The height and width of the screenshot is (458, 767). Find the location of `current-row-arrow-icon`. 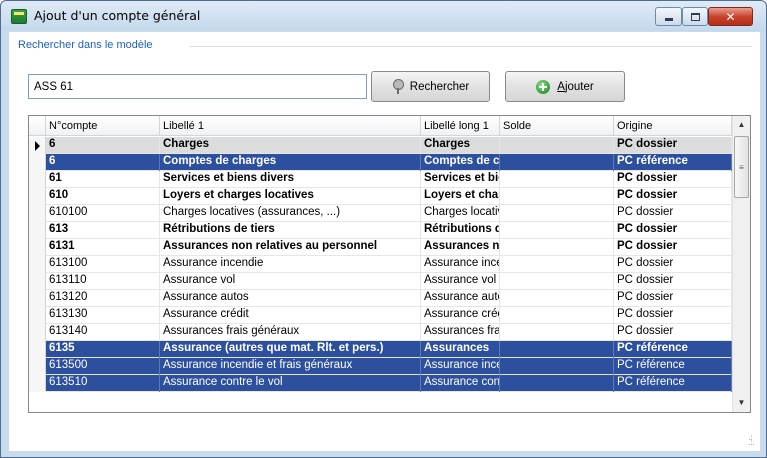

current-row-arrow-icon is located at coordinates (37, 146).